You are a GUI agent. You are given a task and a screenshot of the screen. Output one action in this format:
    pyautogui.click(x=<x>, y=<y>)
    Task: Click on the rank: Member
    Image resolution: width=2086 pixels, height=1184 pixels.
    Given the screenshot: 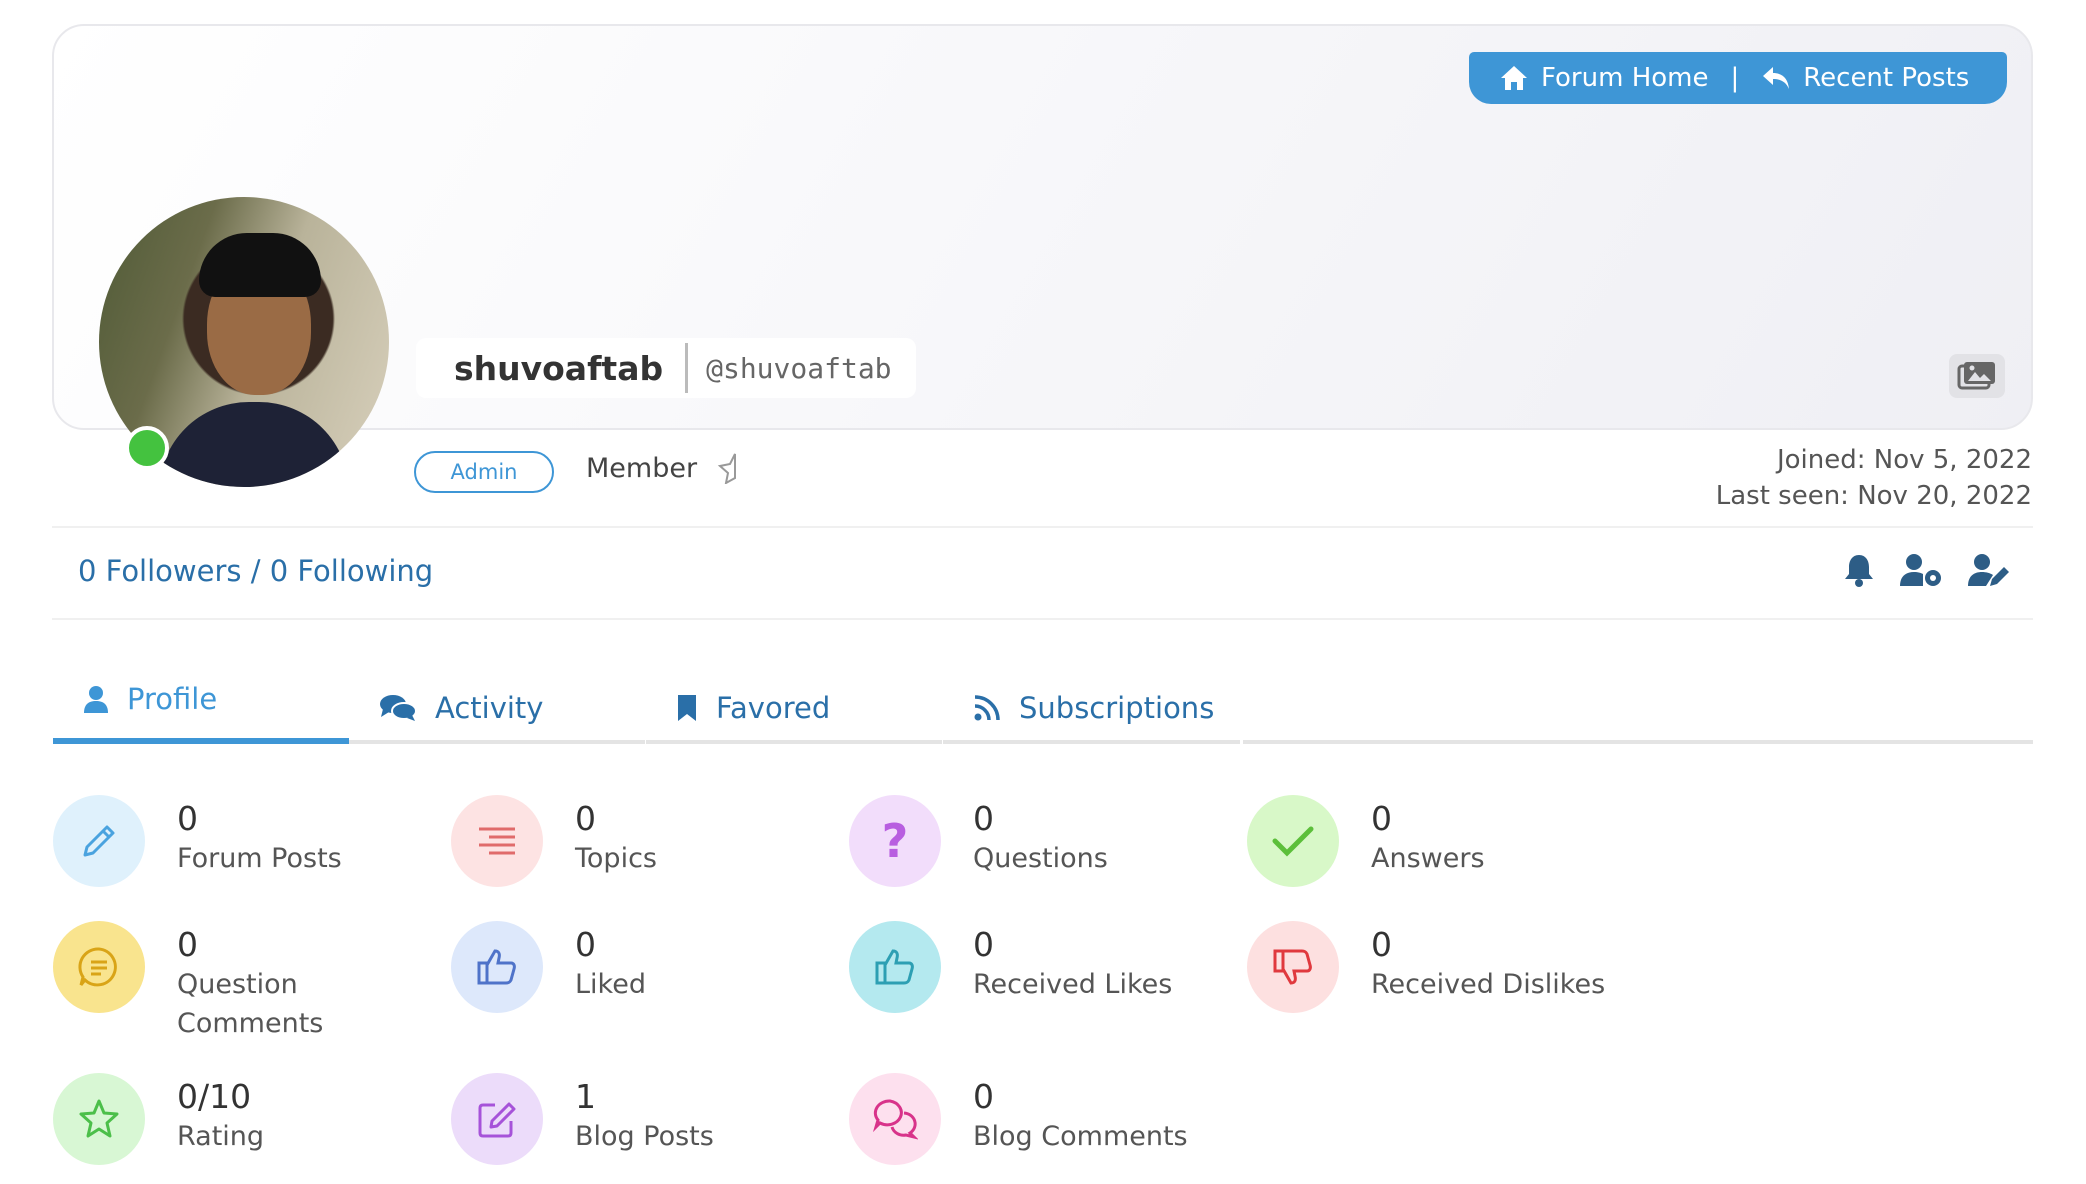 What is the action you would take?
    pyautogui.click(x=665, y=468)
    